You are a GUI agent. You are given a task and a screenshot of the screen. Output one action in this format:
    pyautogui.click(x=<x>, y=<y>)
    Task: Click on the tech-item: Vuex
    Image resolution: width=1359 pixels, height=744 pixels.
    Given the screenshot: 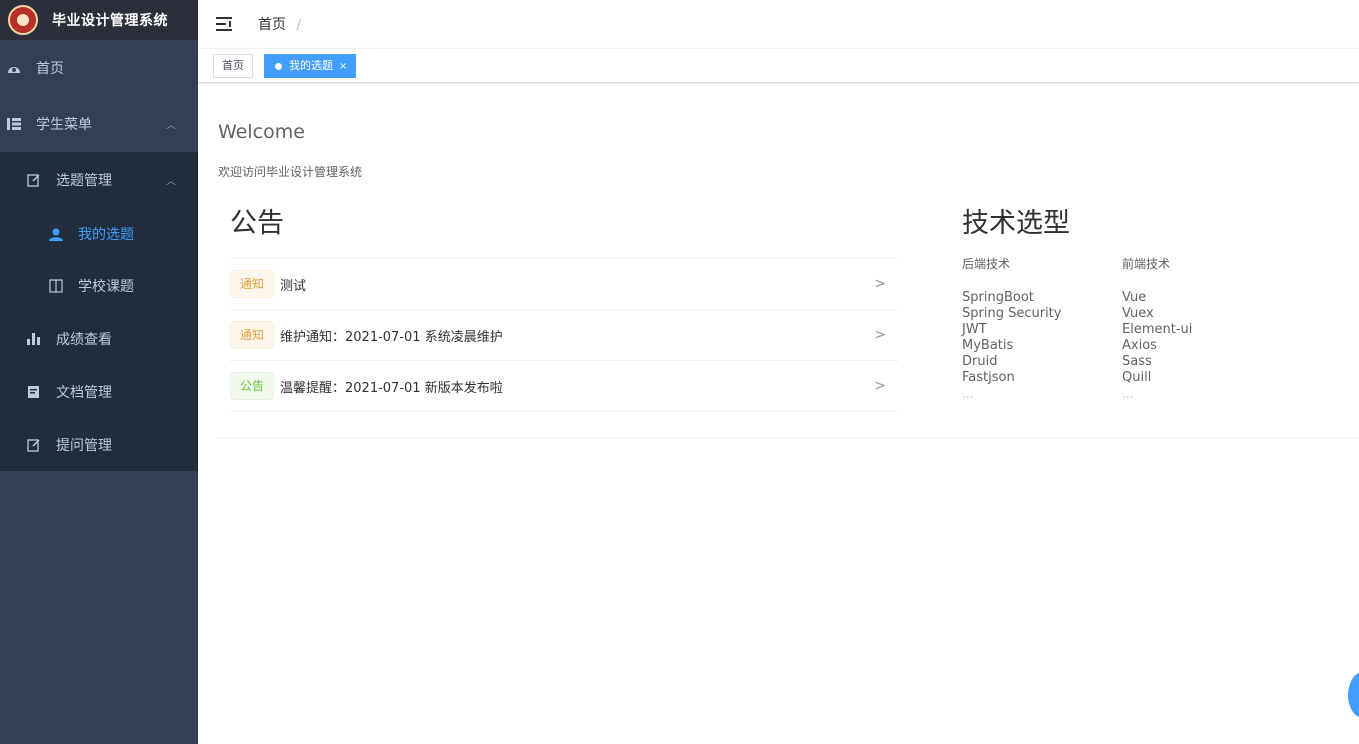 What is the action you would take?
    pyautogui.click(x=1138, y=313)
    